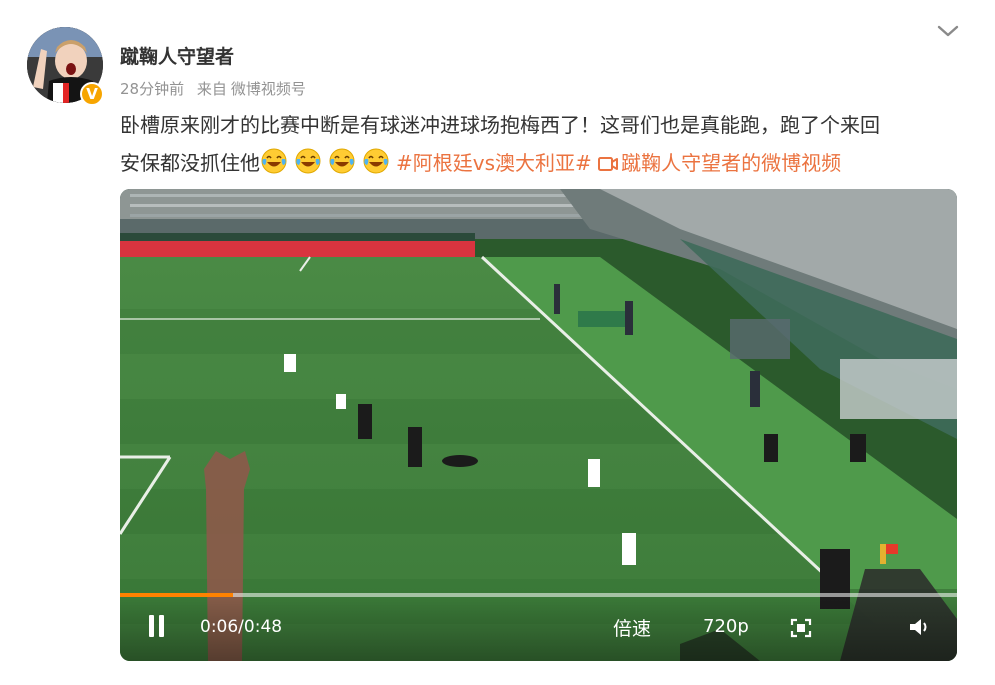 Image resolution: width=995 pixels, height=685 pixels. I want to click on source-prefix: 来自, so click(211, 89).